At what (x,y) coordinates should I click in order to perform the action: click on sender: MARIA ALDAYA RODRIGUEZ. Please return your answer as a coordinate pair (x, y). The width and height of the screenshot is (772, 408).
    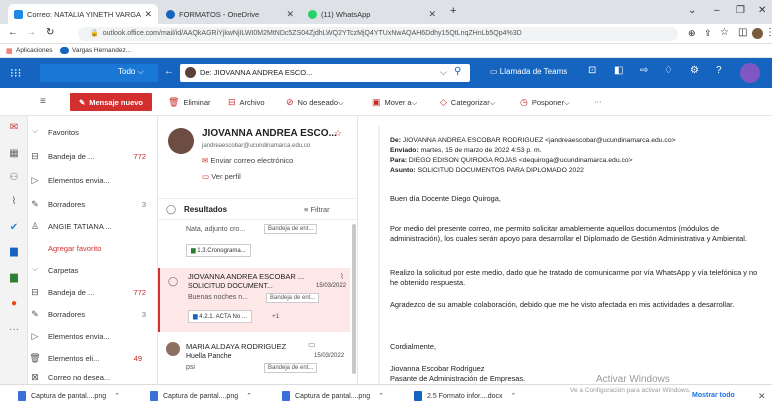
    Looking at the image, I should click on (236, 346).